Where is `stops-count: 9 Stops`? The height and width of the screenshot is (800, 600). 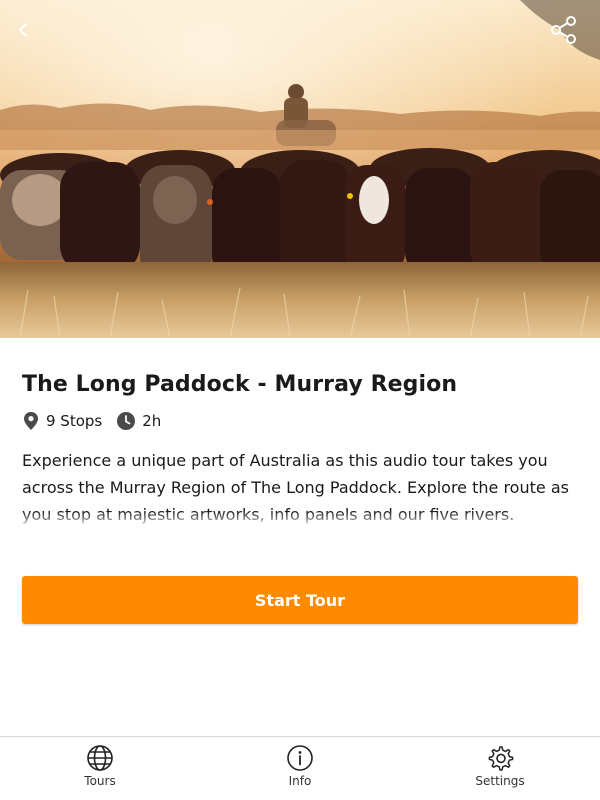 stops-count: 9 Stops is located at coordinates (74, 421).